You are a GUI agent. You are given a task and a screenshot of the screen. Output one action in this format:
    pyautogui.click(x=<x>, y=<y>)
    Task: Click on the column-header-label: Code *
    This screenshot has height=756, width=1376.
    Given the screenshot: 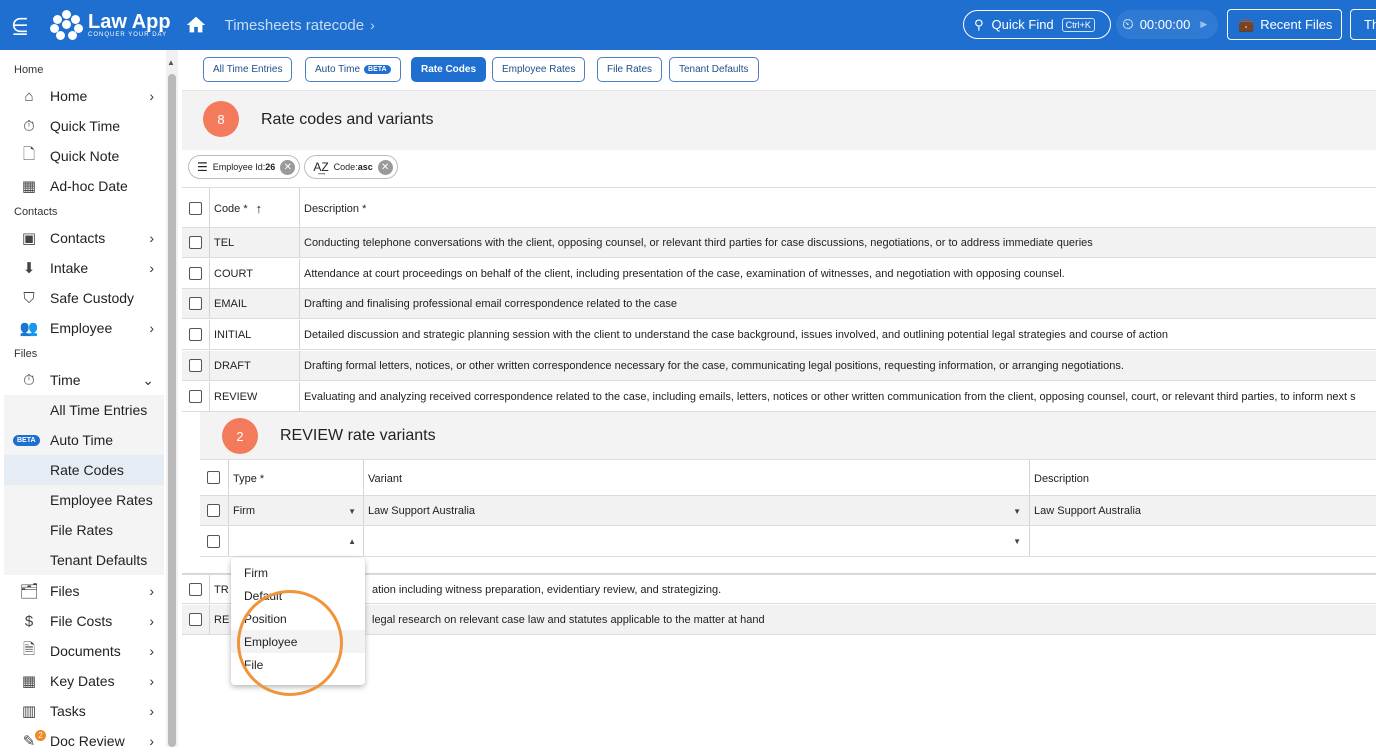 What is the action you would take?
    pyautogui.click(x=231, y=208)
    